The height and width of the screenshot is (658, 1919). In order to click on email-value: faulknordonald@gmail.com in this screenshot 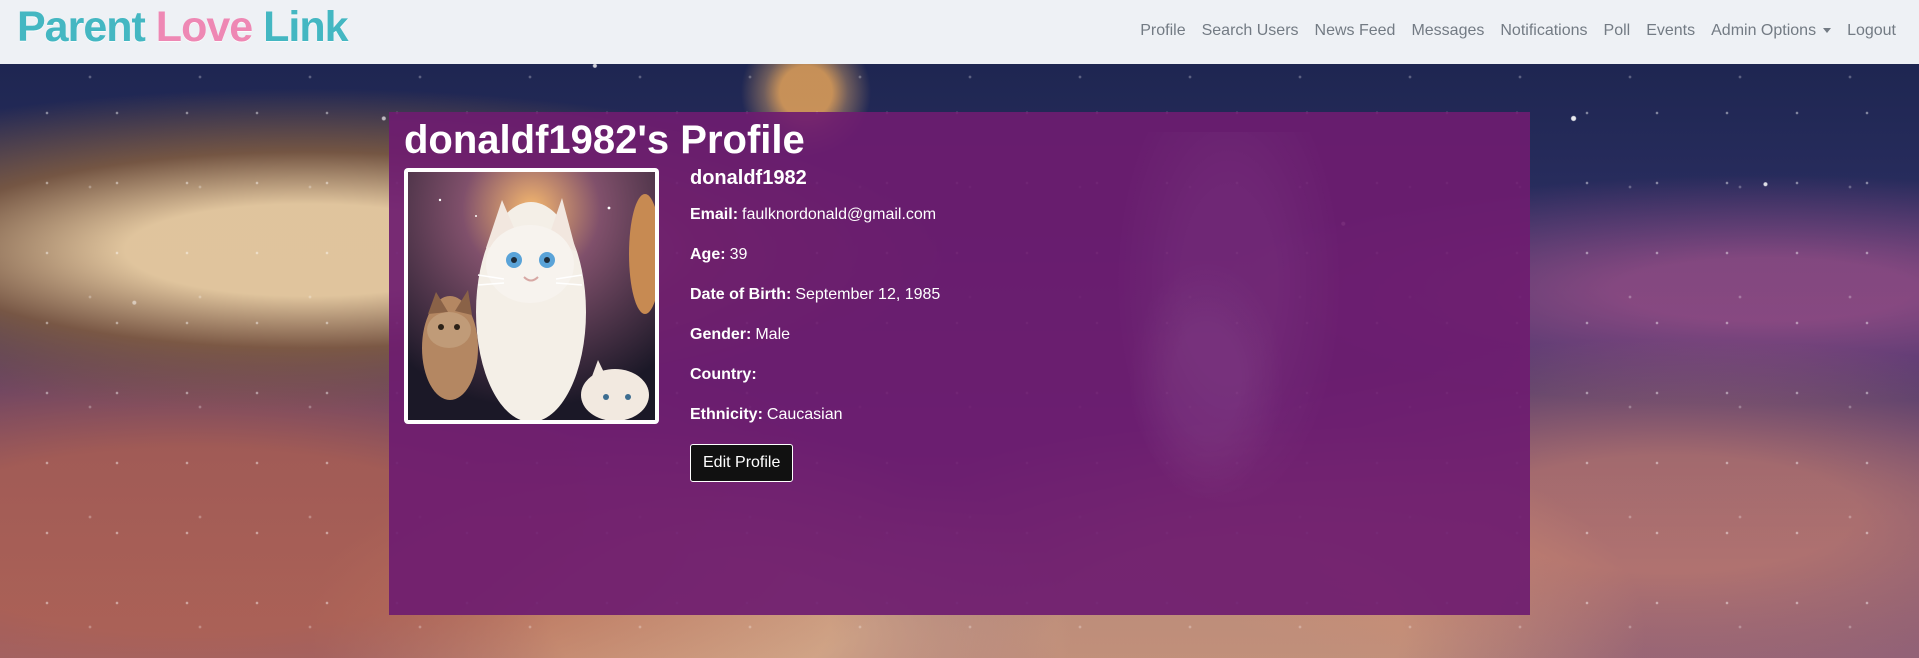, I will do `click(839, 214)`.